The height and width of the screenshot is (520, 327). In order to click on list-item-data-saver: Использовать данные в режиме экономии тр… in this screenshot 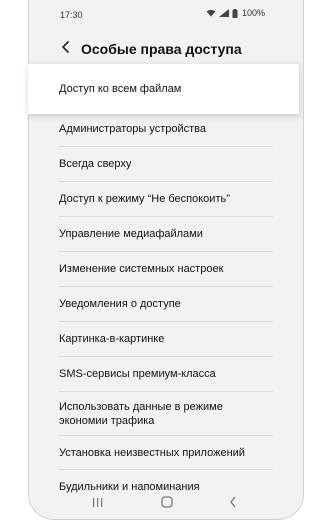, I will do `click(166, 413)`.